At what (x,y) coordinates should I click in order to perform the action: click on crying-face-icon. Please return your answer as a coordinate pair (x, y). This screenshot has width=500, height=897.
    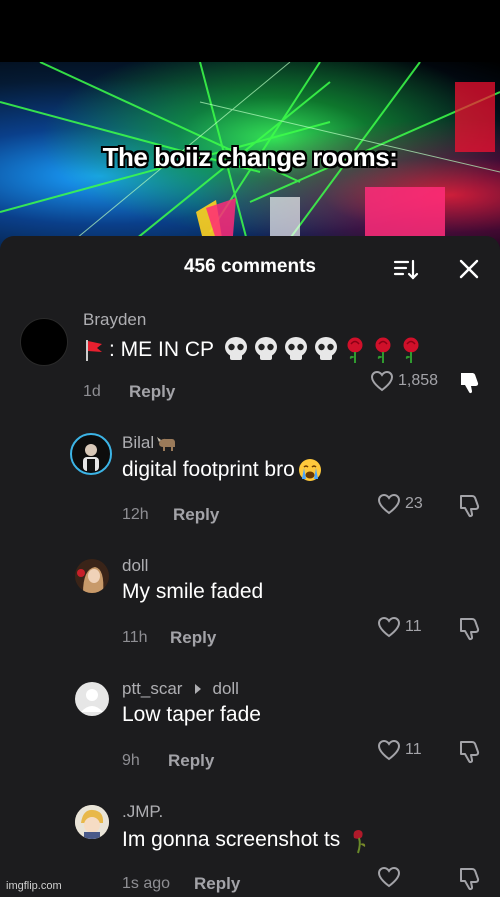
    Looking at the image, I should click on (309, 470).